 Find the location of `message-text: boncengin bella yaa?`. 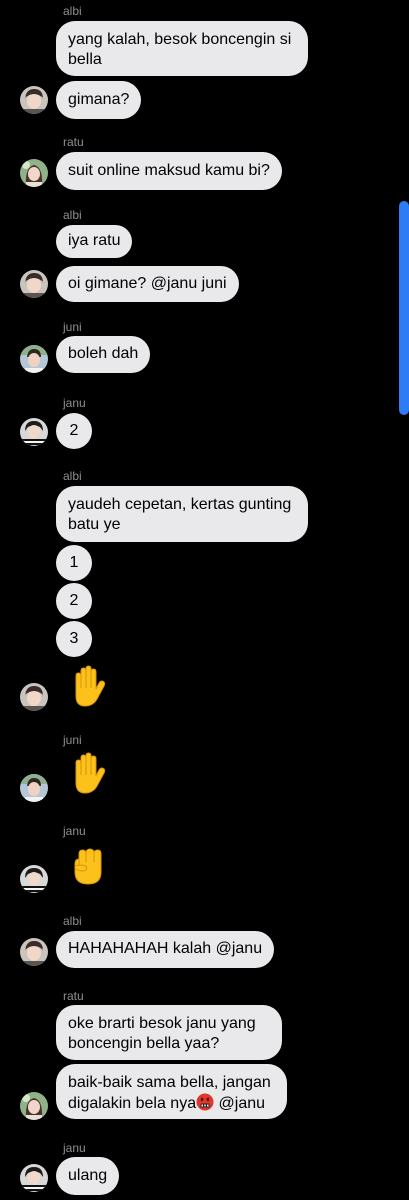

message-text: boncengin bella yaa? is located at coordinates (144, 1043).